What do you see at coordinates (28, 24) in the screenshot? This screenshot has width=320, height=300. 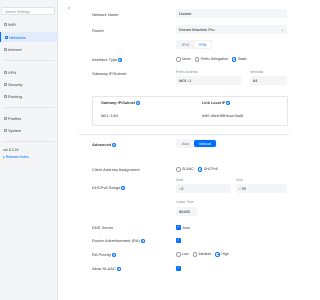 I see `sidebar-item-wifi: WiFi` at bounding box center [28, 24].